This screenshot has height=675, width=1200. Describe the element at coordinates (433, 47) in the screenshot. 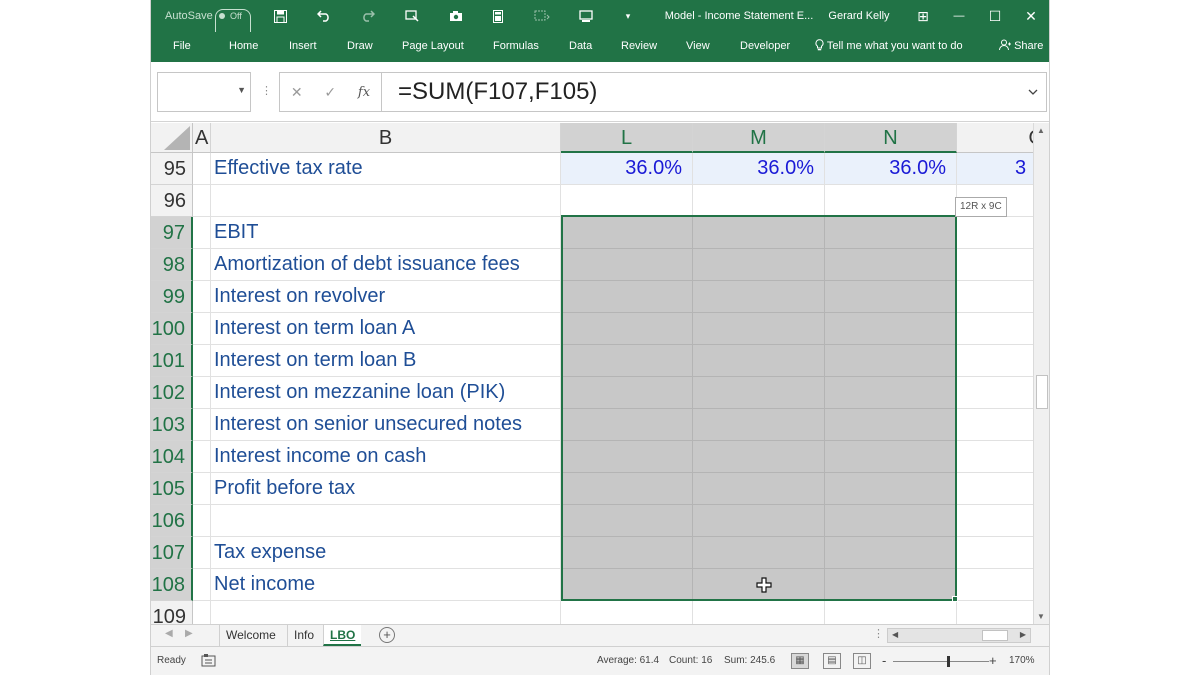

I see `tab-page-layout: Page Layout` at that location.